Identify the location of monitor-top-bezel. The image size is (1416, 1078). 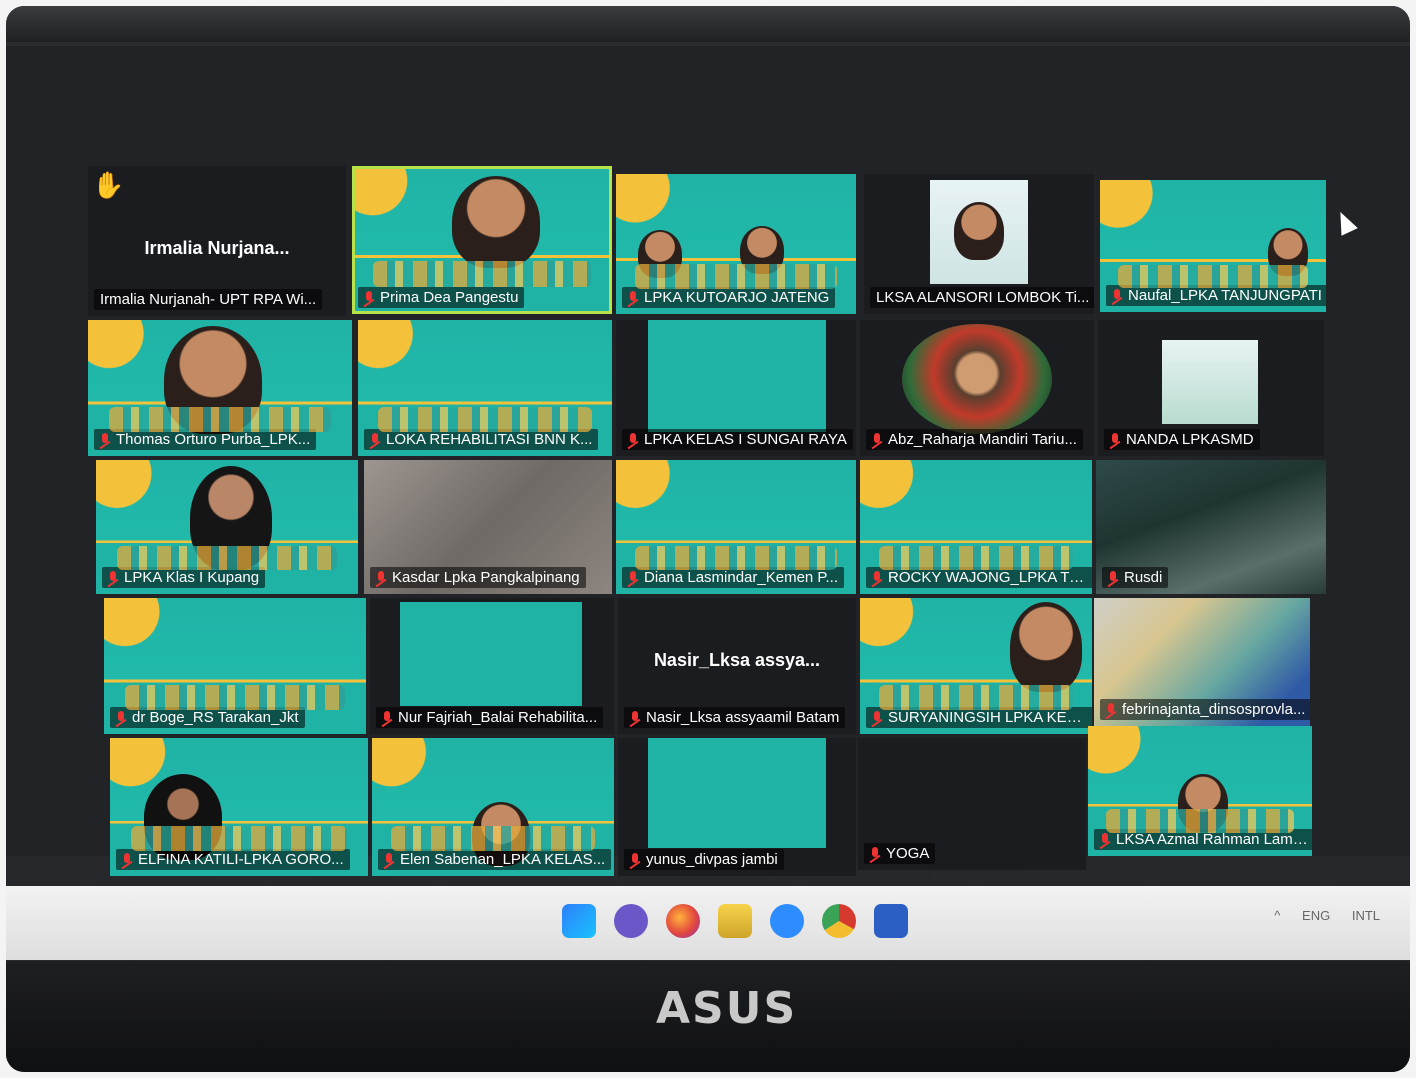
(708, 24).